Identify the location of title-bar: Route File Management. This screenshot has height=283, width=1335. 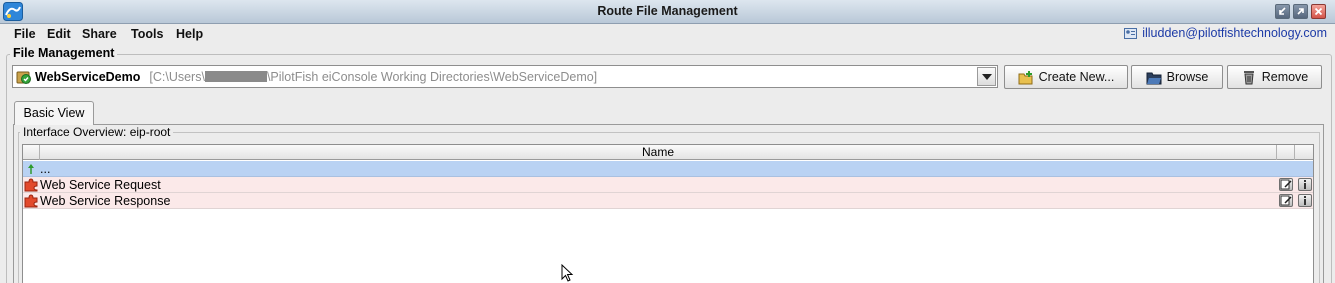
(667, 12).